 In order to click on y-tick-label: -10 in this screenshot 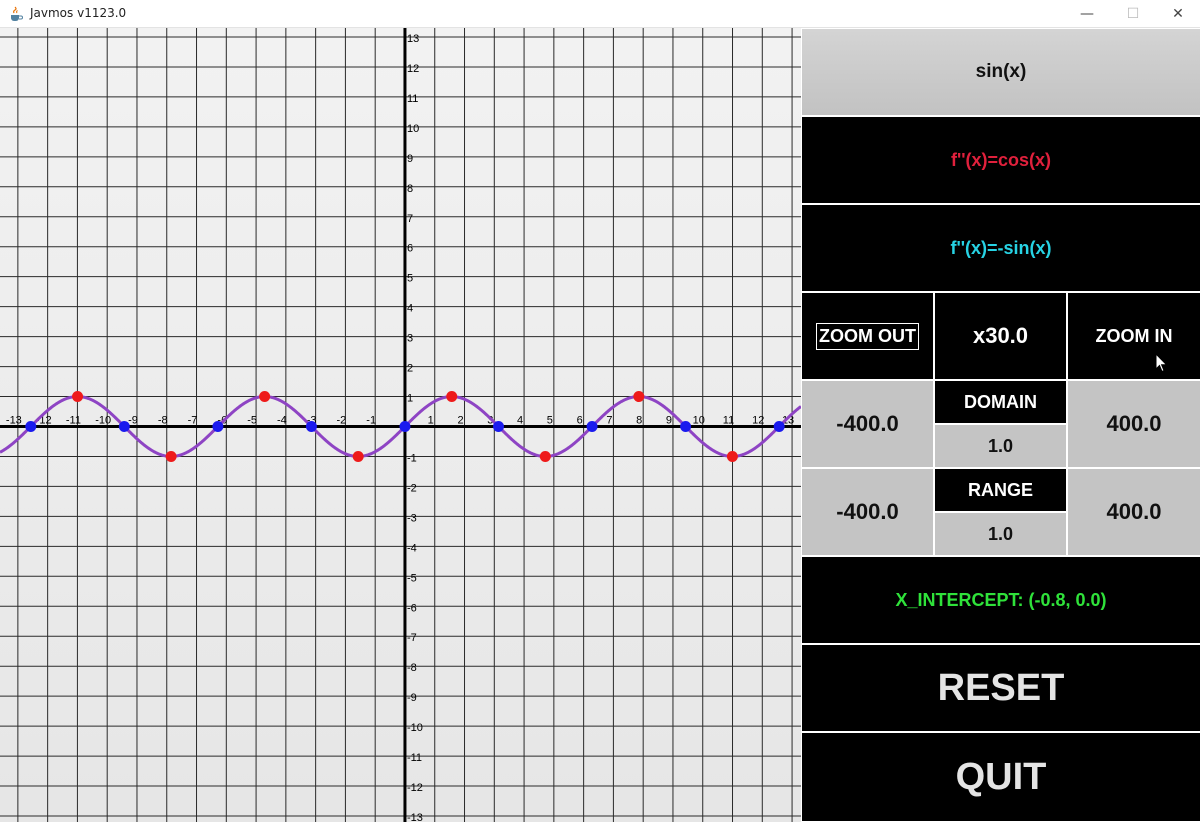, I will do `click(415, 728)`.